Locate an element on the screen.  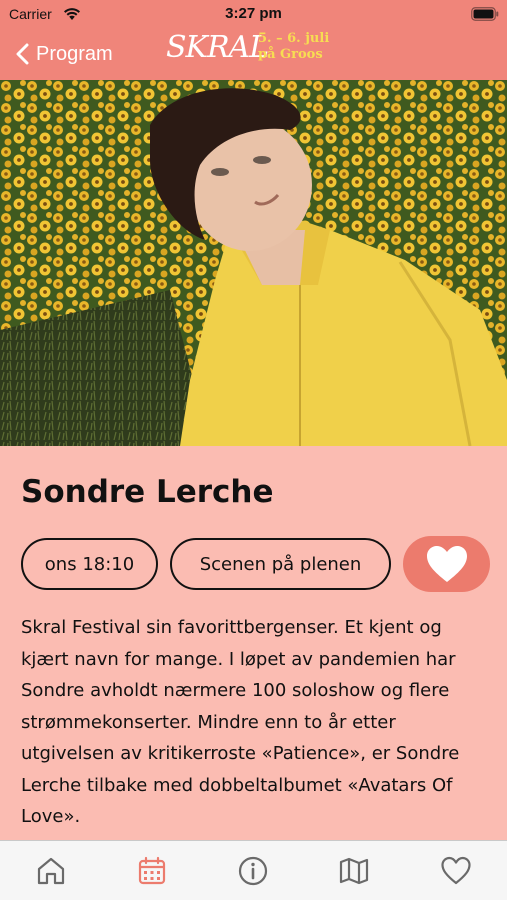
back-button: Program is located at coordinates (63, 54).